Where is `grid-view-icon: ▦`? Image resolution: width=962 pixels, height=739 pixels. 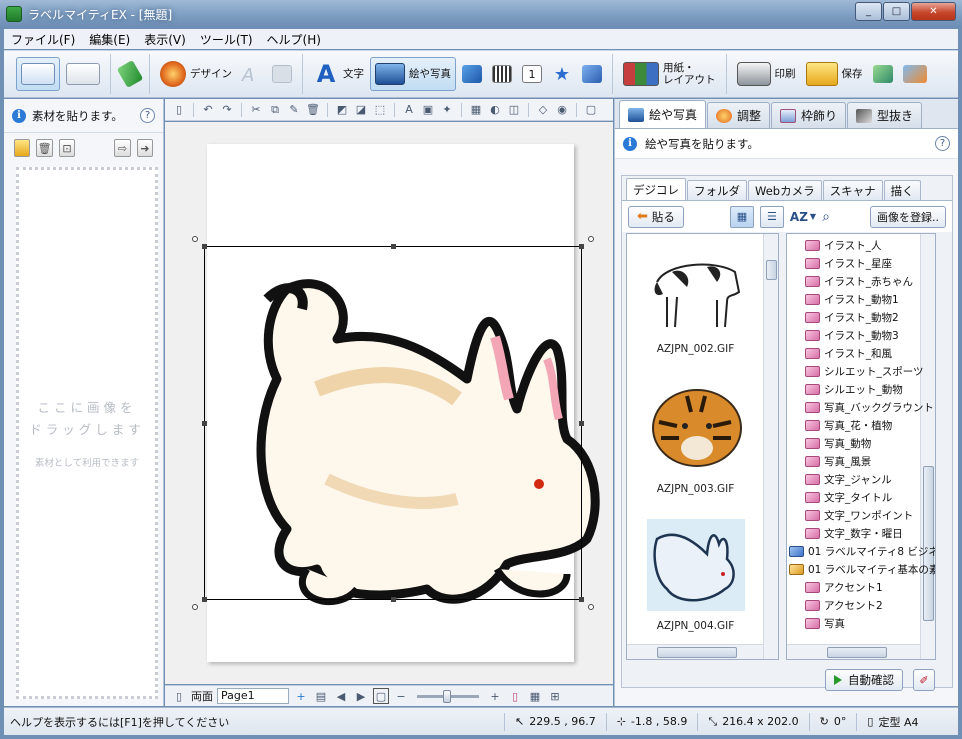 grid-view-icon: ▦ is located at coordinates (535, 696).